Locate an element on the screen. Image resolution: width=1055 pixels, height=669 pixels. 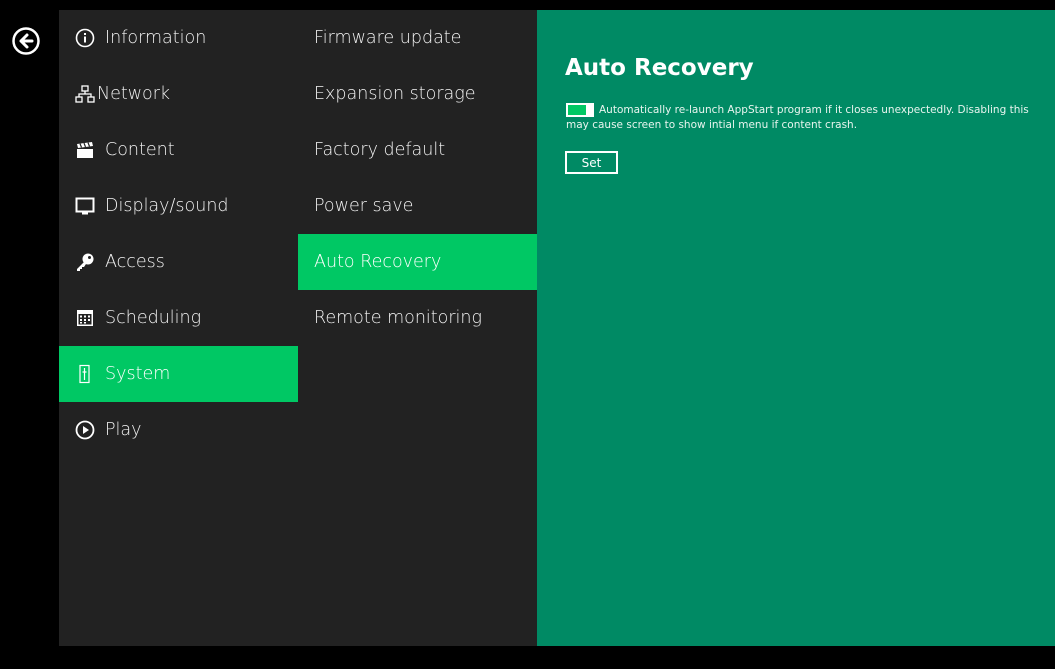
monitor-icon is located at coordinates (85, 206).